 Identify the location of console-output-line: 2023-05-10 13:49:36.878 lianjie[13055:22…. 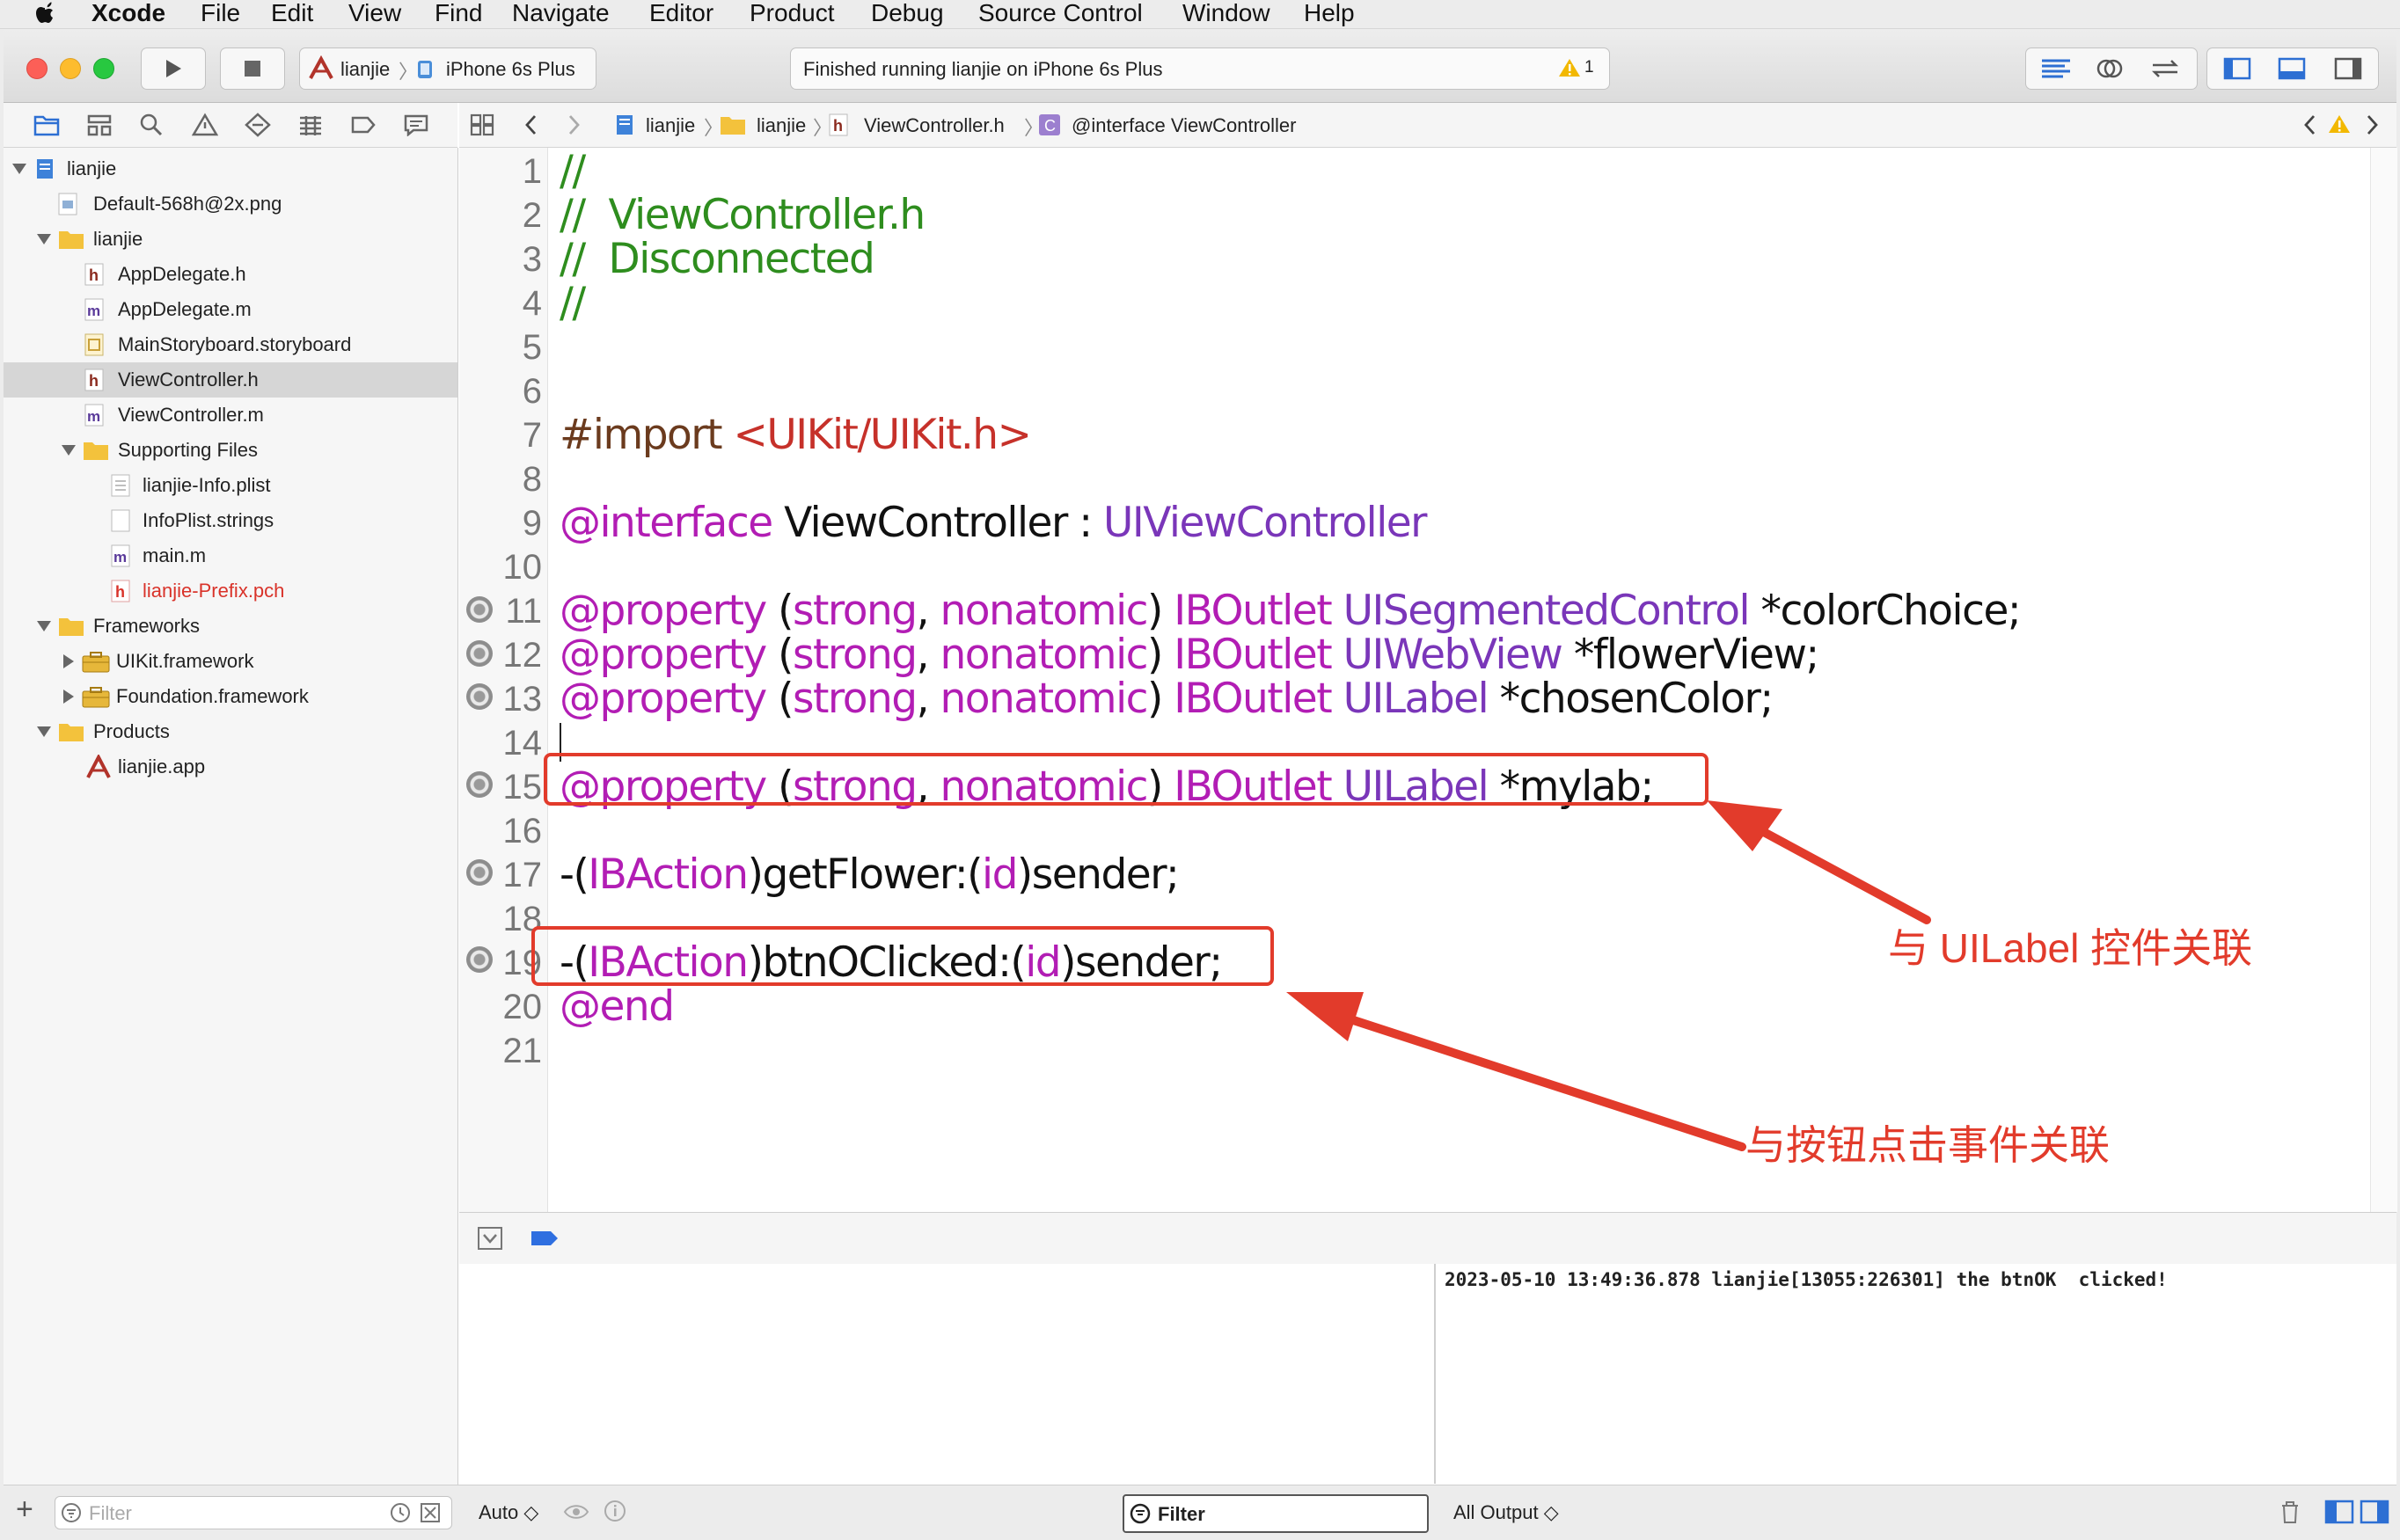
(1806, 1279).